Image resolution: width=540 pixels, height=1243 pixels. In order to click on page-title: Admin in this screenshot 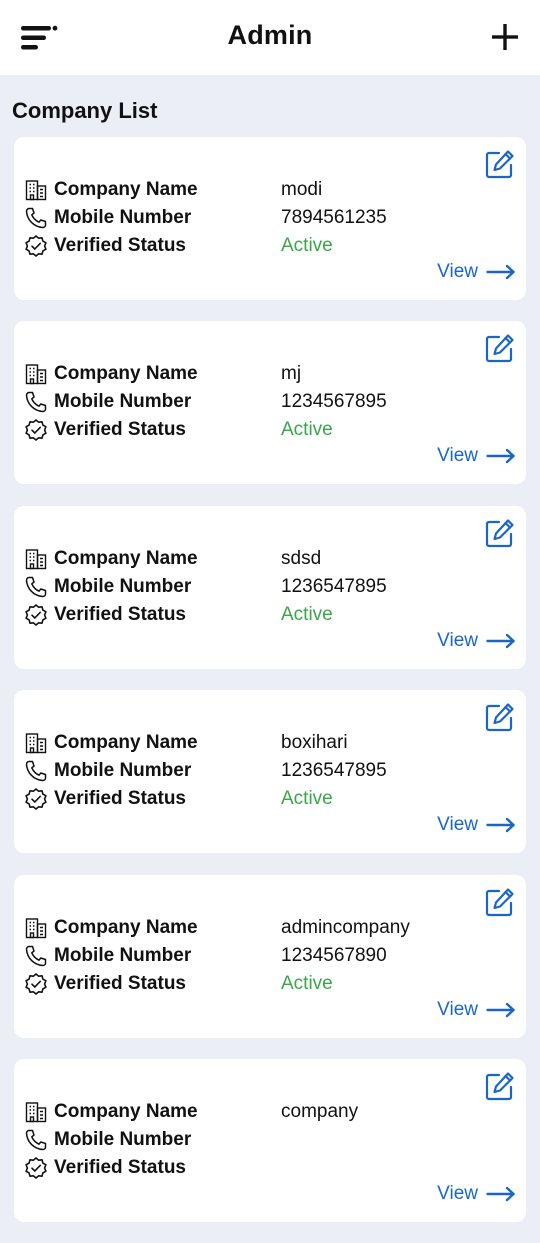, I will do `click(270, 35)`.